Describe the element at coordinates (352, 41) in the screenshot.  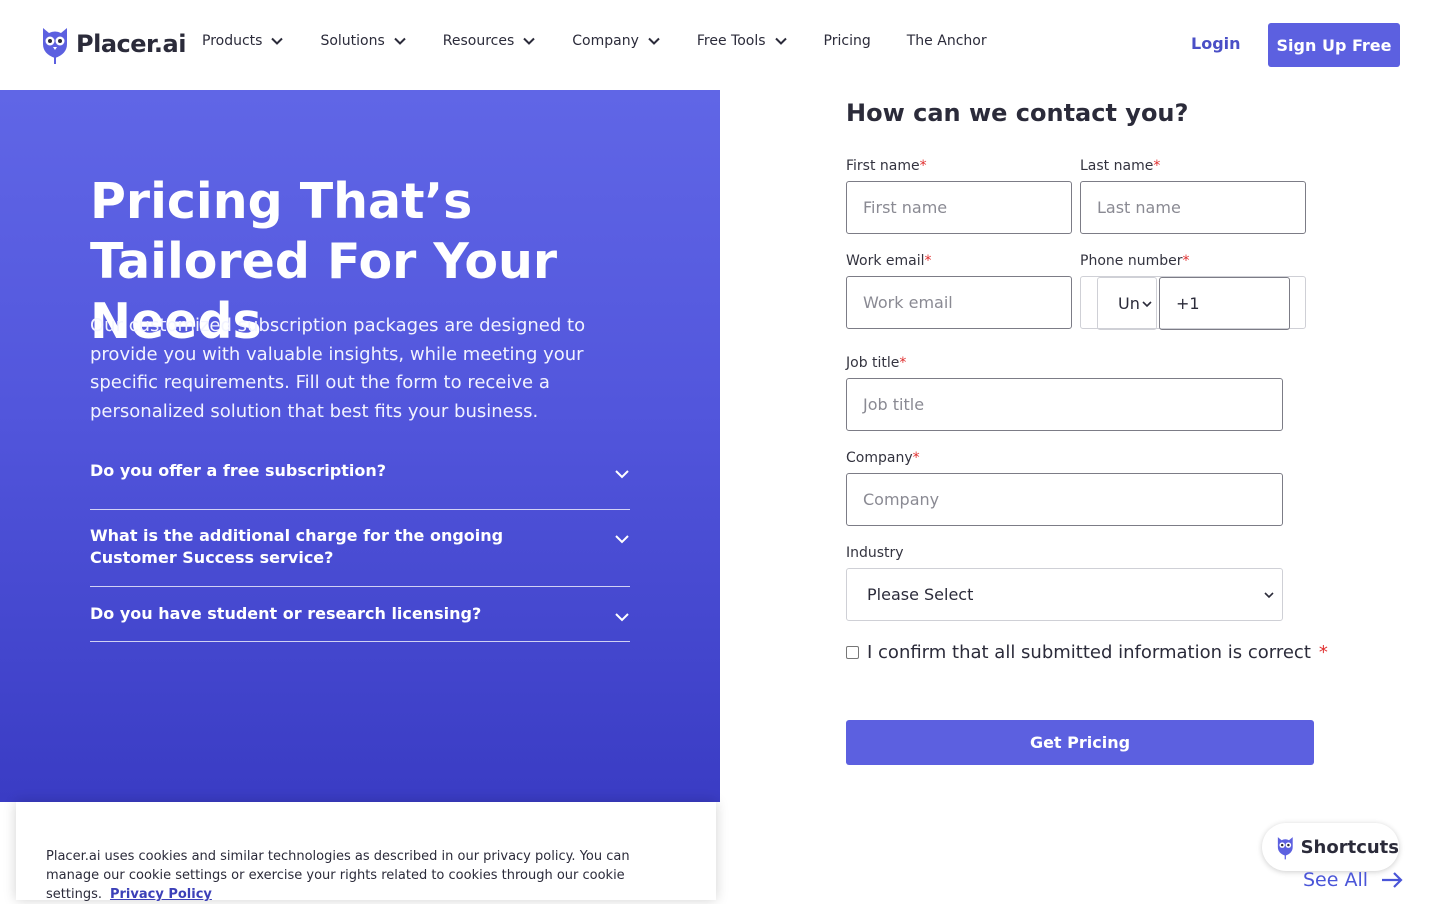
I see `nav-item-label: Solutions` at that location.